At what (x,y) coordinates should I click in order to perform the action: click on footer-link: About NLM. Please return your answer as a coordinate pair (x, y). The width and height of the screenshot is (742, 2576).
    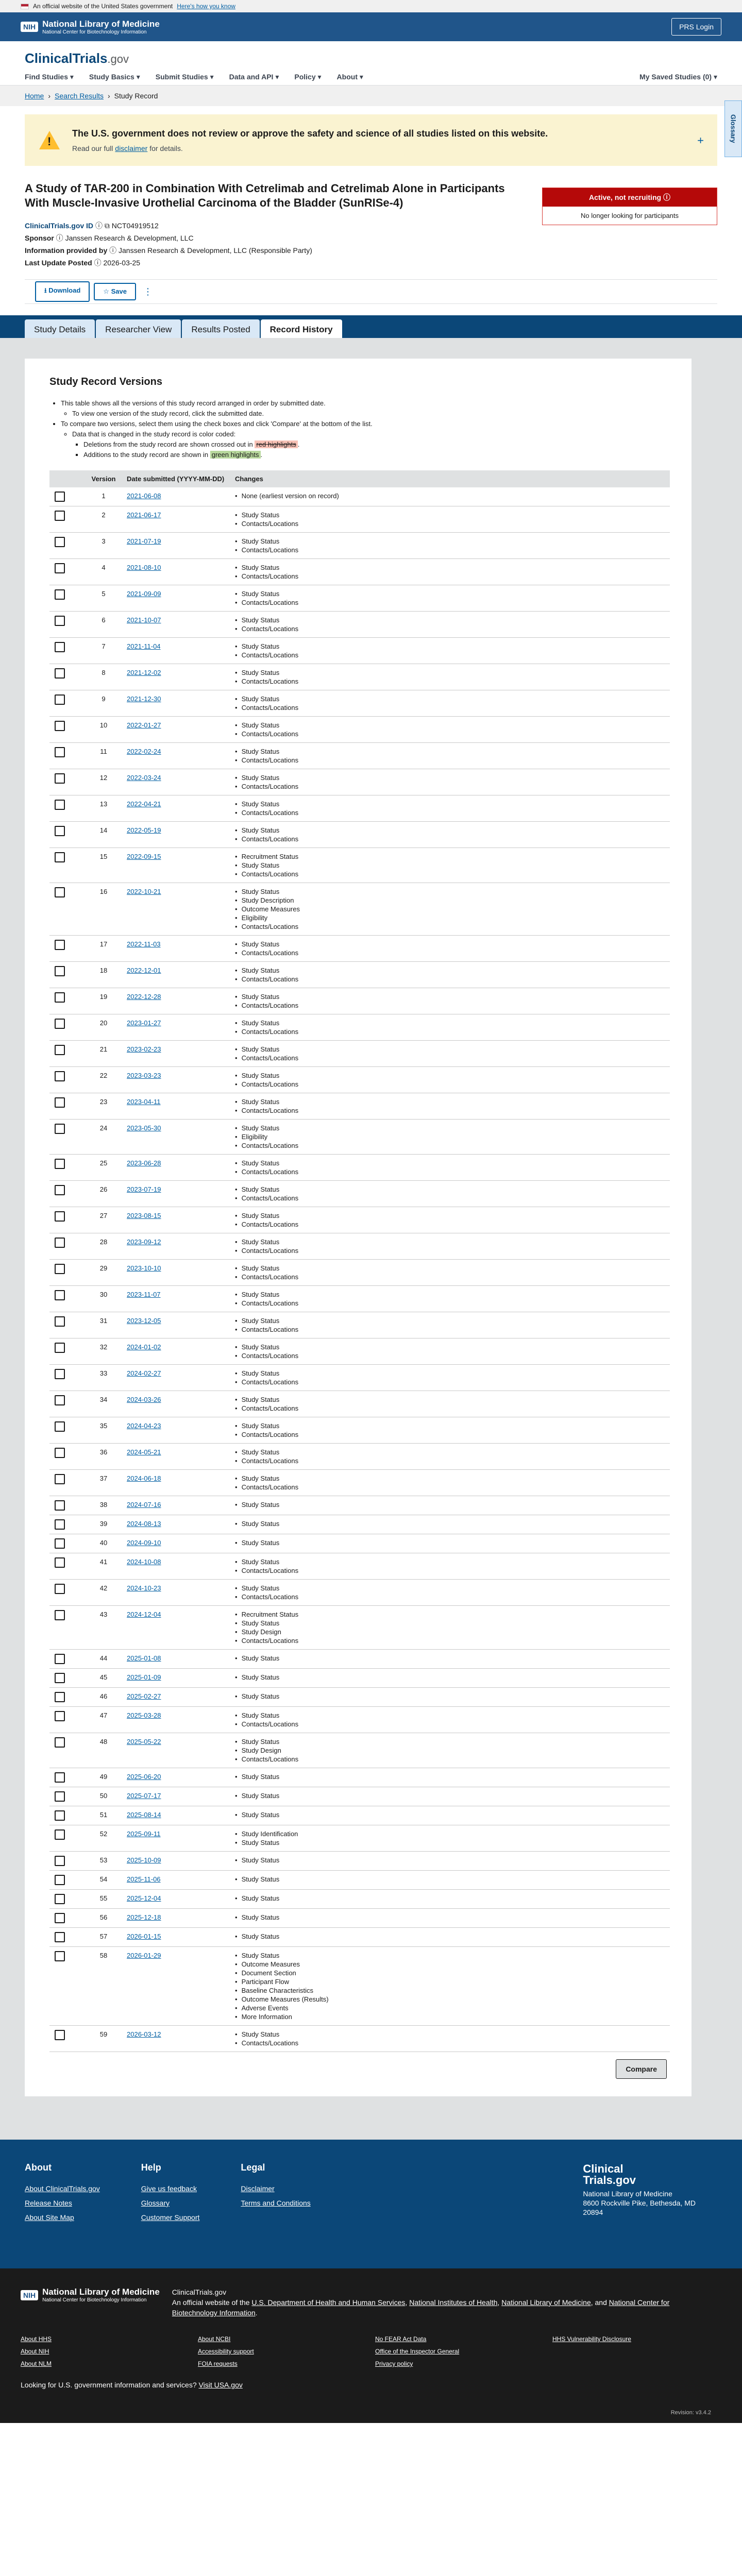
    Looking at the image, I should click on (109, 2363).